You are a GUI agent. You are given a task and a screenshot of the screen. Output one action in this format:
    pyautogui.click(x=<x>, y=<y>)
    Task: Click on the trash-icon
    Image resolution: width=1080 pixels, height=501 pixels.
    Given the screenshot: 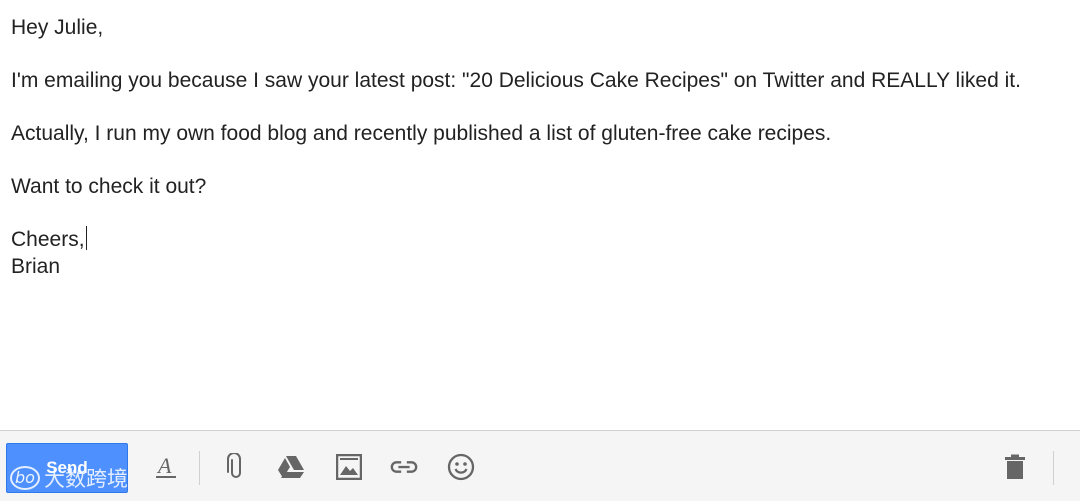 What is the action you would take?
    pyautogui.click(x=1015, y=467)
    